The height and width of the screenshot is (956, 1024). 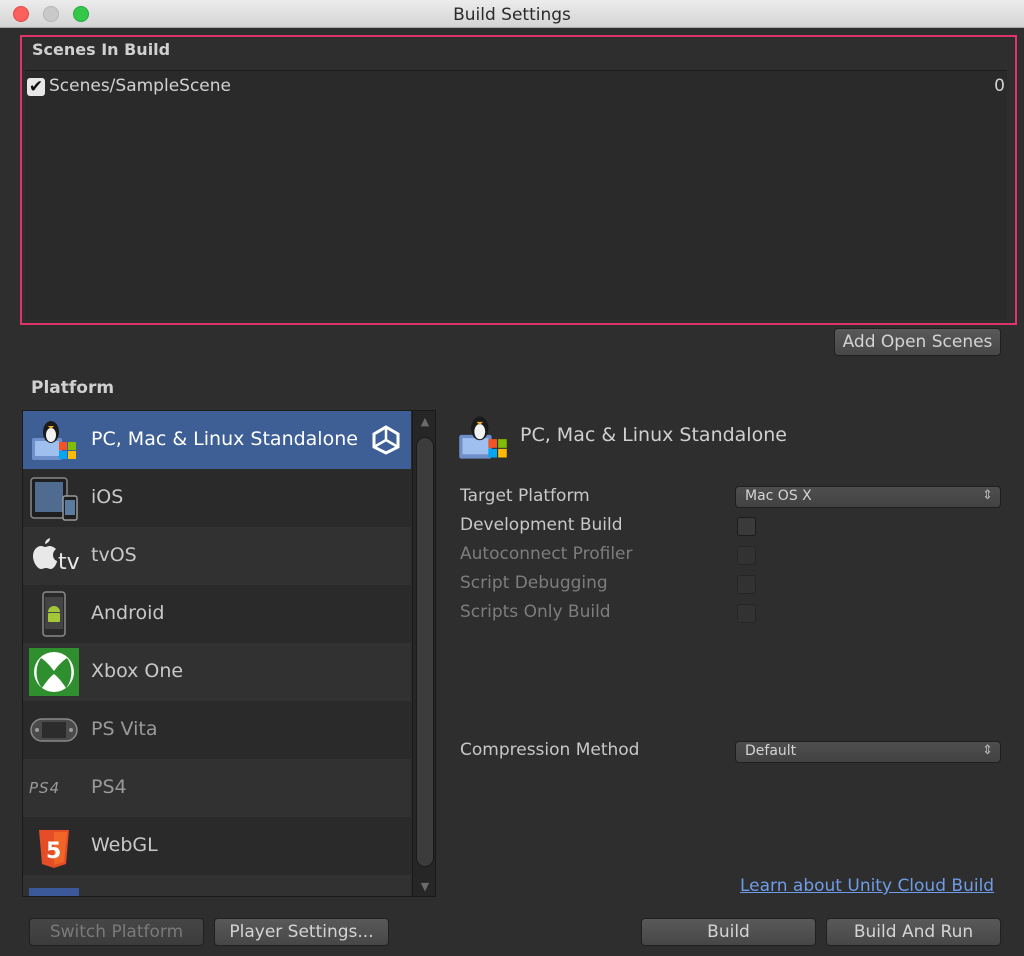 What do you see at coordinates (217, 730) in the screenshot?
I see `platform-item-ps-vita: PS Vita` at bounding box center [217, 730].